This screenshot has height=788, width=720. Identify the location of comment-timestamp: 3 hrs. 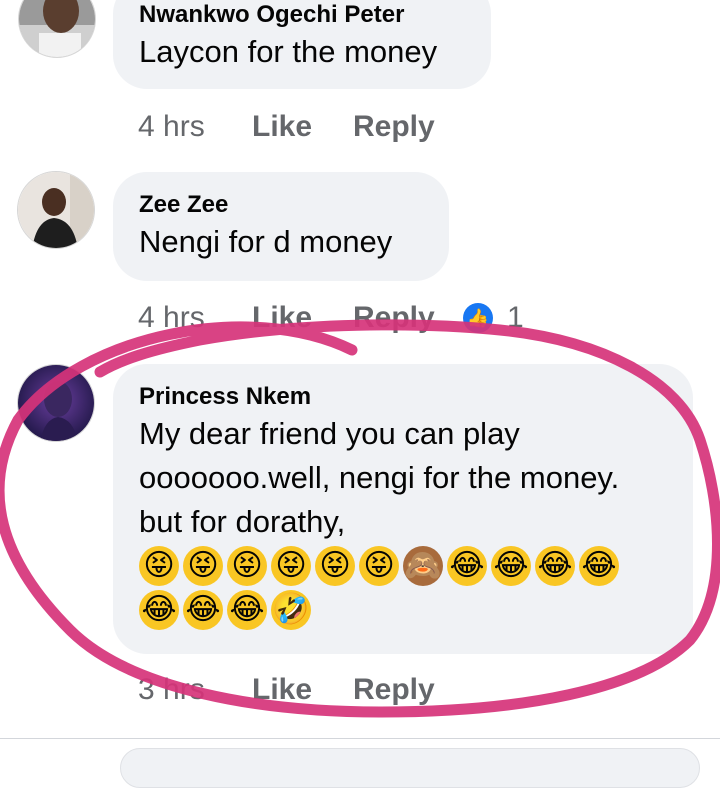
(195, 690).